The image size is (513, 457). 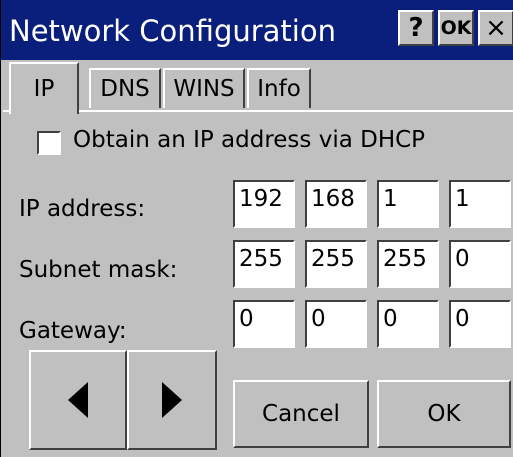 I want to click on gateway-octet-2: 0, so click(x=336, y=324).